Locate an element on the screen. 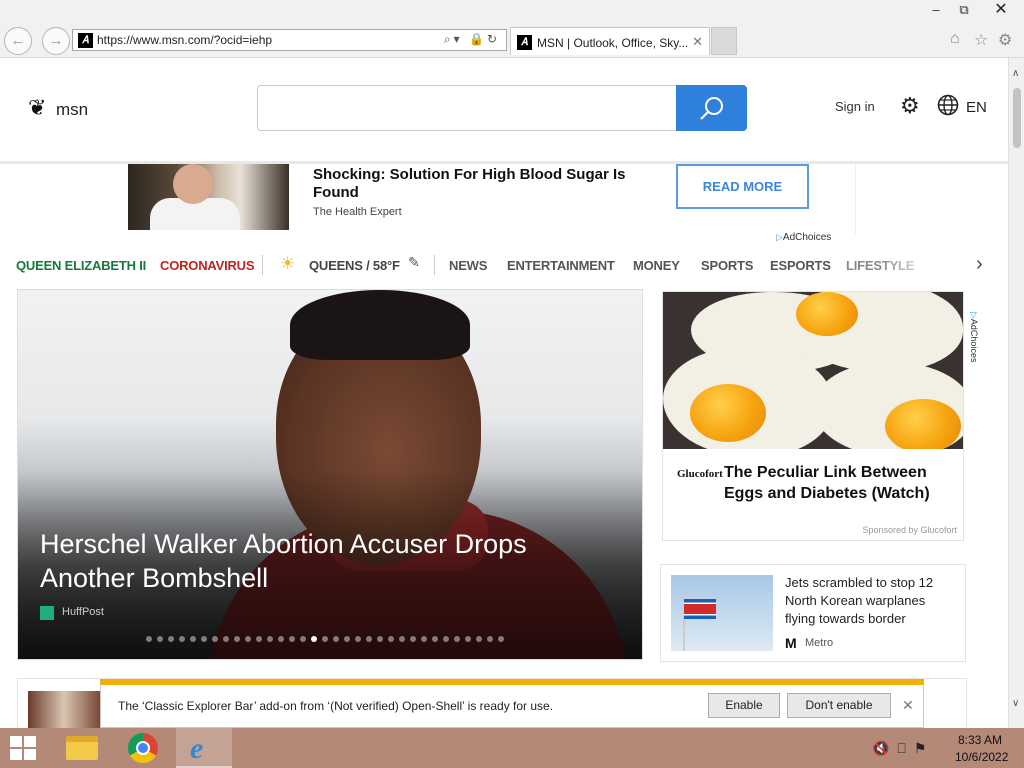 The image size is (1024, 768). adchoices-link: ▷AdChoices is located at coordinates (803, 237).